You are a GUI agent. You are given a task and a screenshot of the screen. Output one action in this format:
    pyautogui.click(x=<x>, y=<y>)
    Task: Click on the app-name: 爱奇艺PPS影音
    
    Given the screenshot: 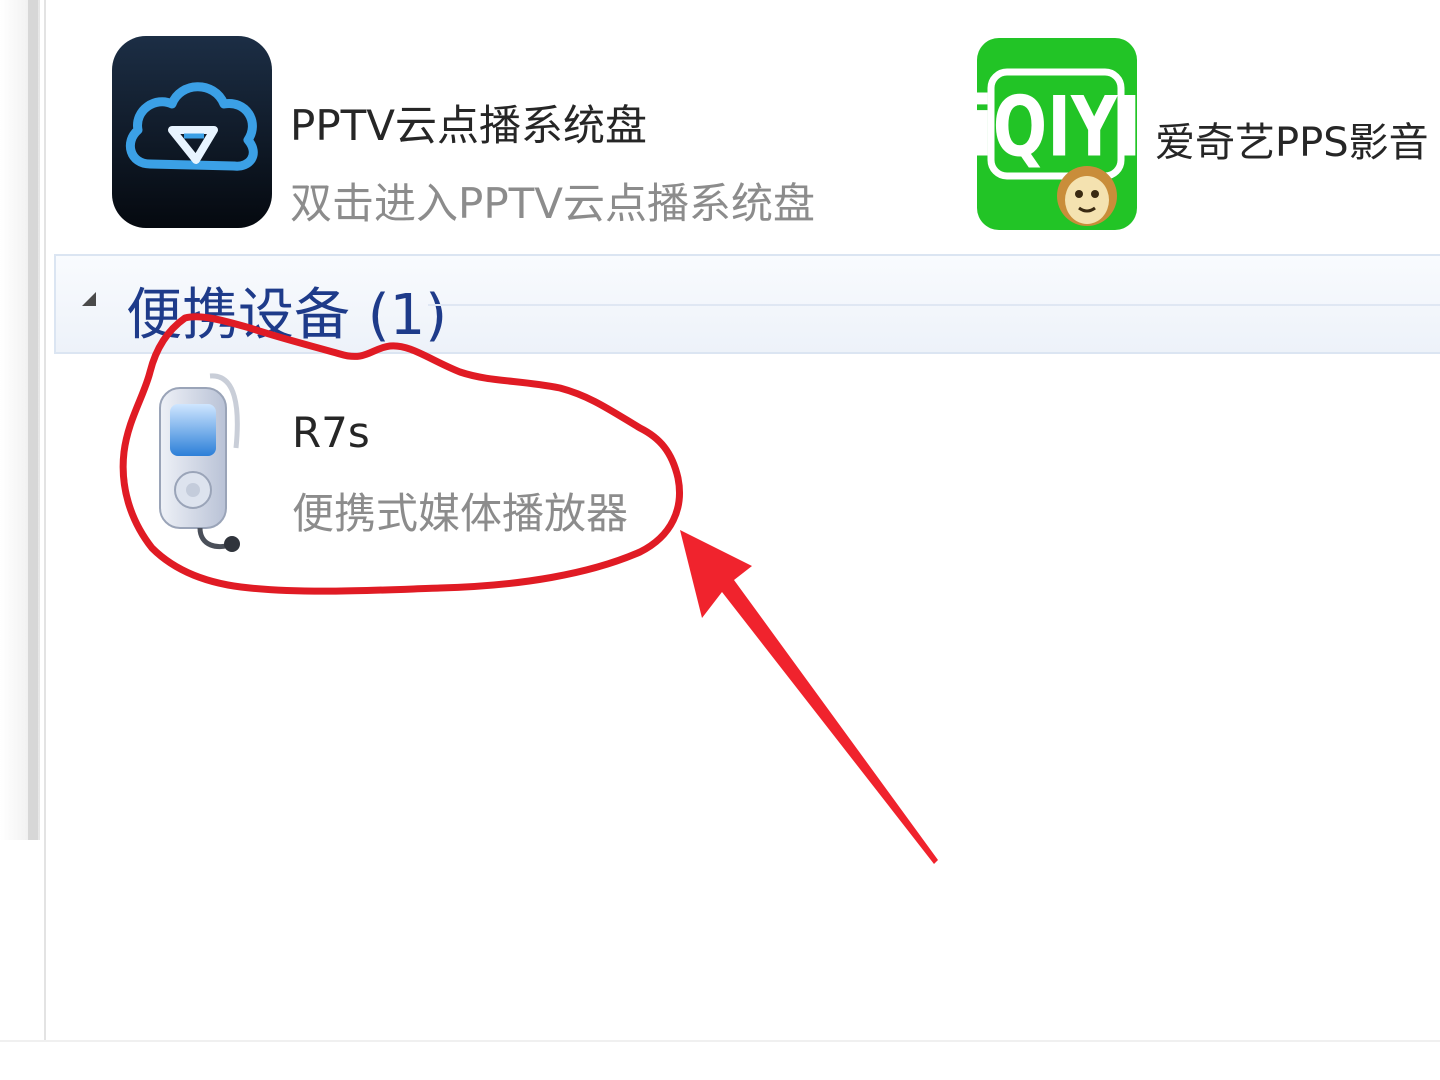 What is the action you would take?
    pyautogui.click(x=1292, y=143)
    